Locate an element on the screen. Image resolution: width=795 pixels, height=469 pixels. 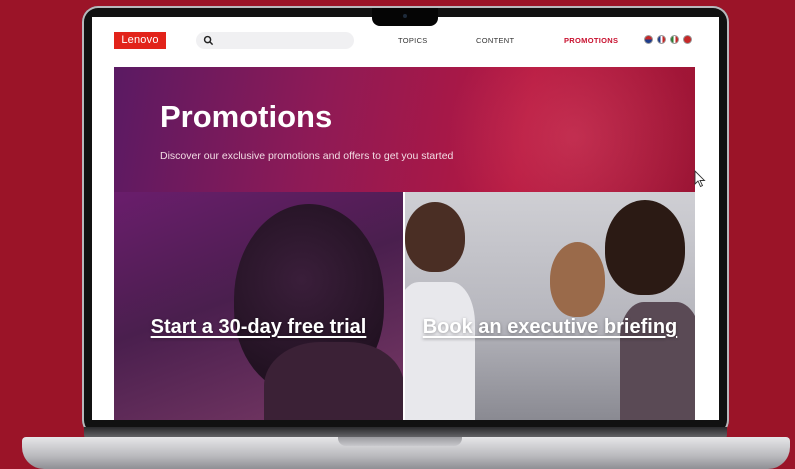
executive-briefing-link: Book an executive briefing is located at coordinates (550, 327).